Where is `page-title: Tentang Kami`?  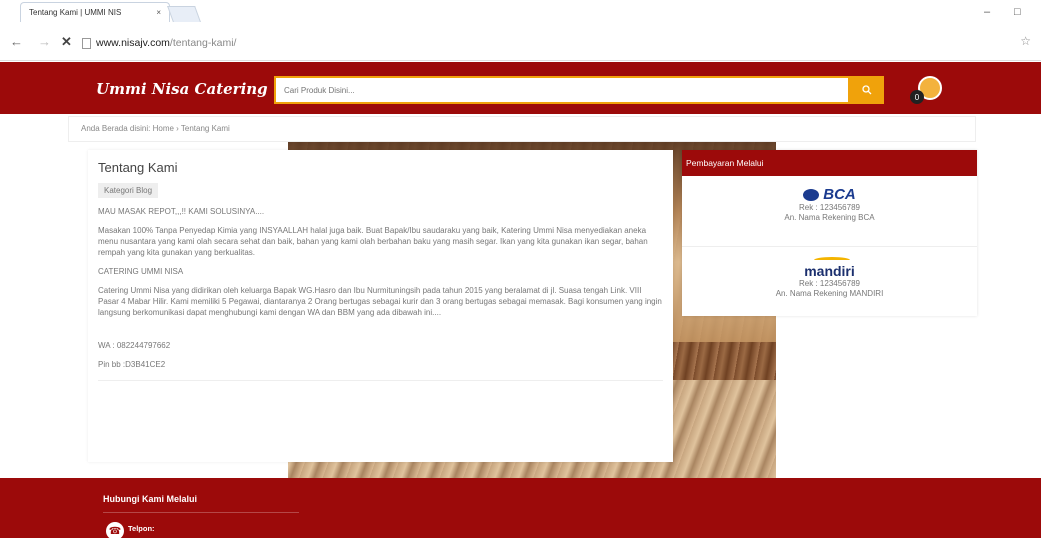
page-title: Tentang Kami is located at coordinates (138, 167).